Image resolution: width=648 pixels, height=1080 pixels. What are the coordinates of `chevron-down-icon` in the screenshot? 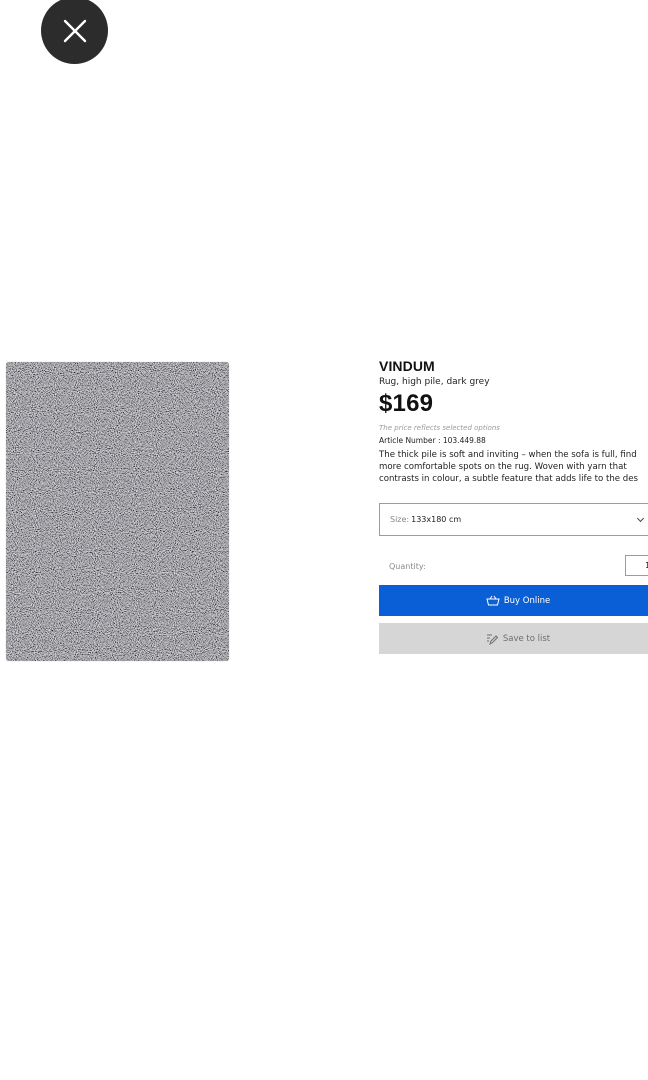 It's located at (640, 518).